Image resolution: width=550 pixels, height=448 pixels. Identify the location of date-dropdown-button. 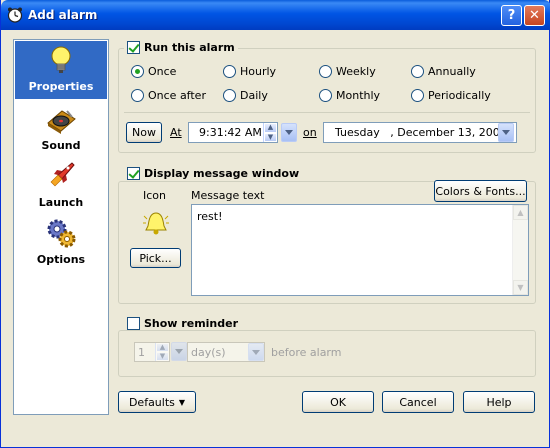
(506, 132).